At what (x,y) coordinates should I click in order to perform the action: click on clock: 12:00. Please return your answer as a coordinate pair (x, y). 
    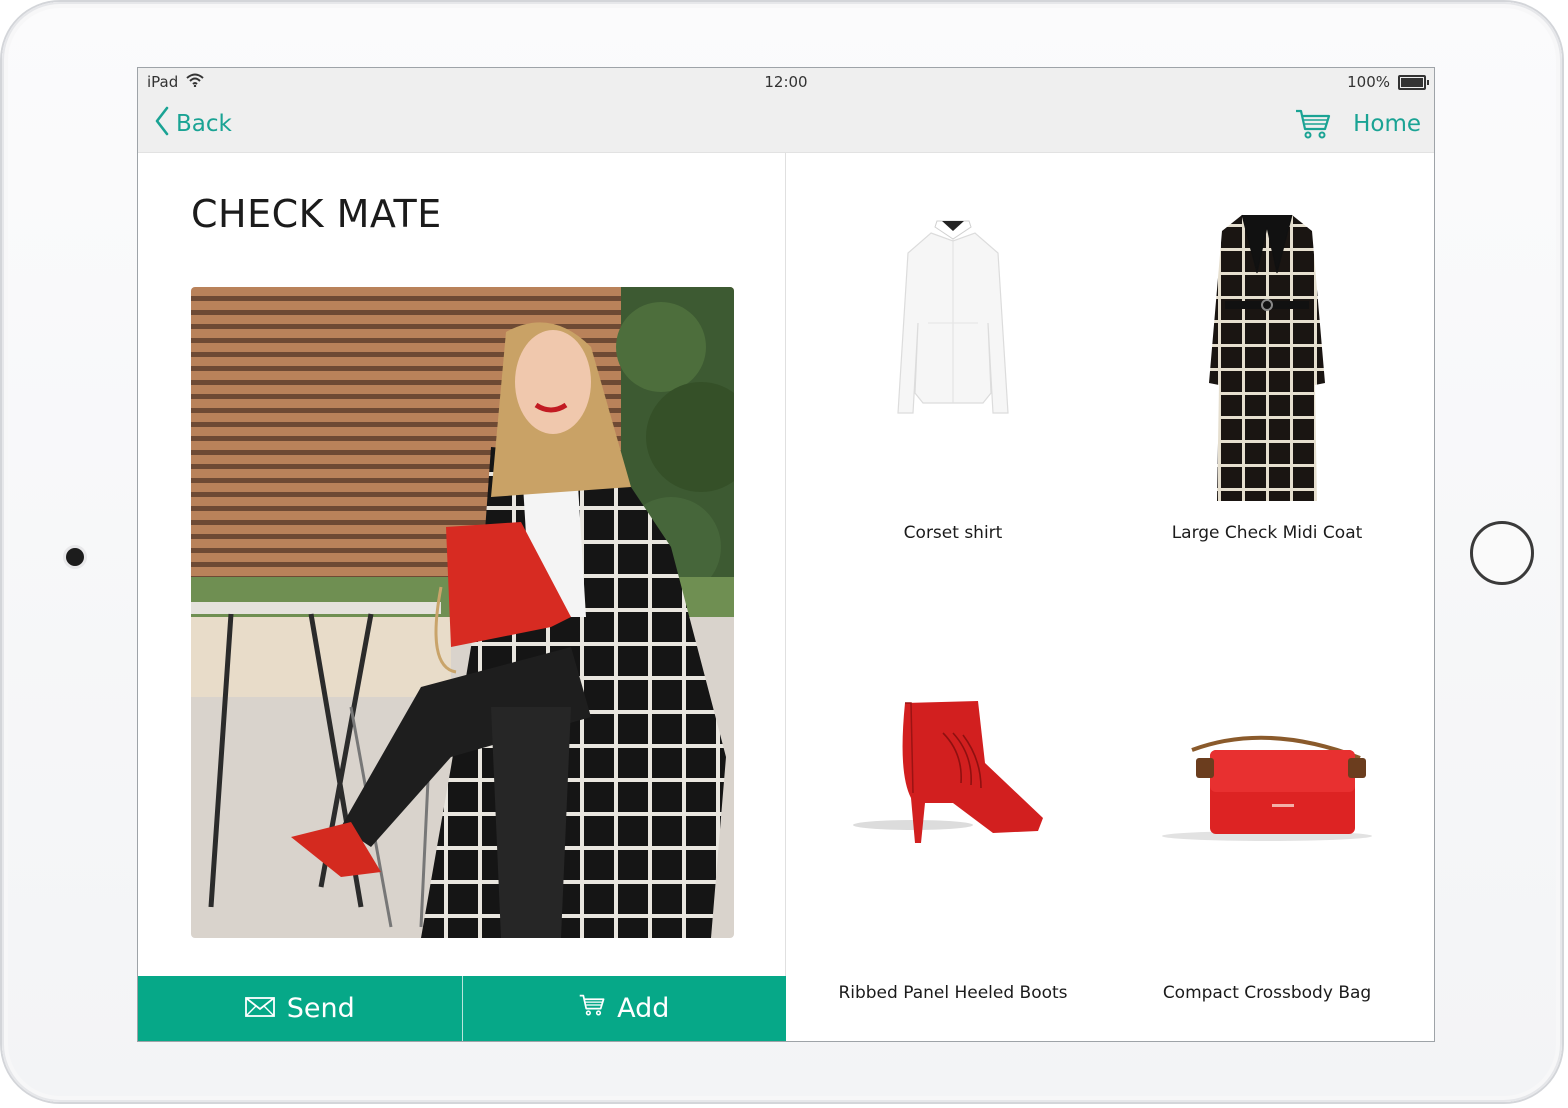
    Looking at the image, I should click on (786, 82).